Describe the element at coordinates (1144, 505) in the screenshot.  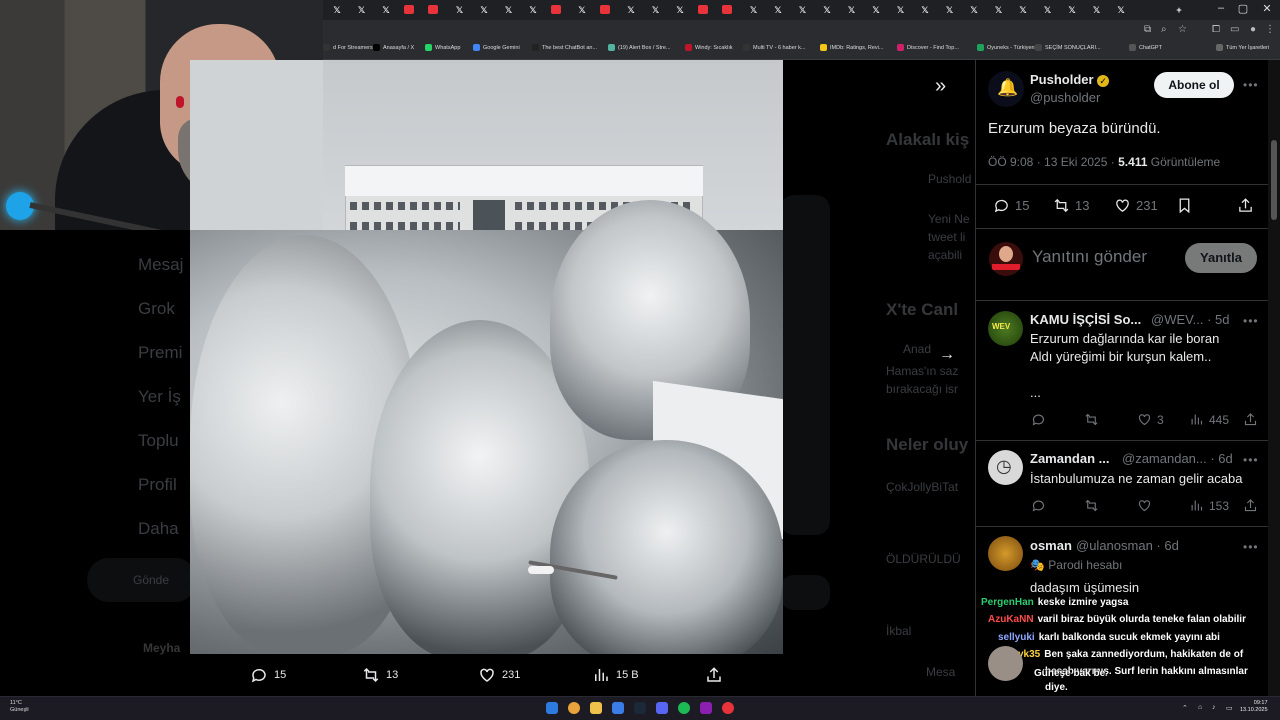
I see `reply-like-button` at that location.